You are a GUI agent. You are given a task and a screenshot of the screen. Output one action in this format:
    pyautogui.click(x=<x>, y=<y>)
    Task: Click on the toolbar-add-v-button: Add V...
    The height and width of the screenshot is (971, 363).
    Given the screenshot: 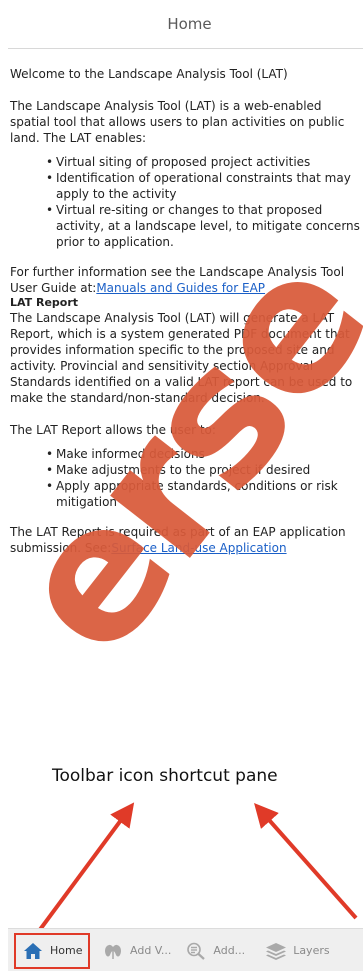 What is the action you would take?
    pyautogui.click(x=136, y=951)
    